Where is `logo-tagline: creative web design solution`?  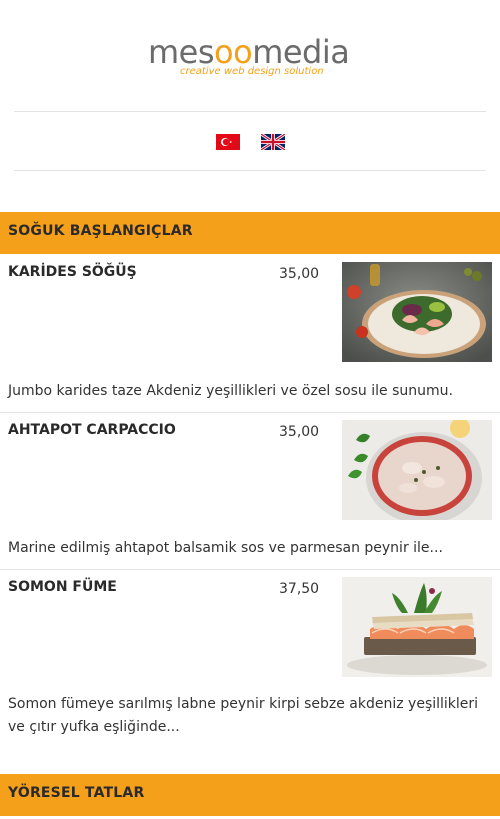 logo-tagline: creative web design solution is located at coordinates (252, 71).